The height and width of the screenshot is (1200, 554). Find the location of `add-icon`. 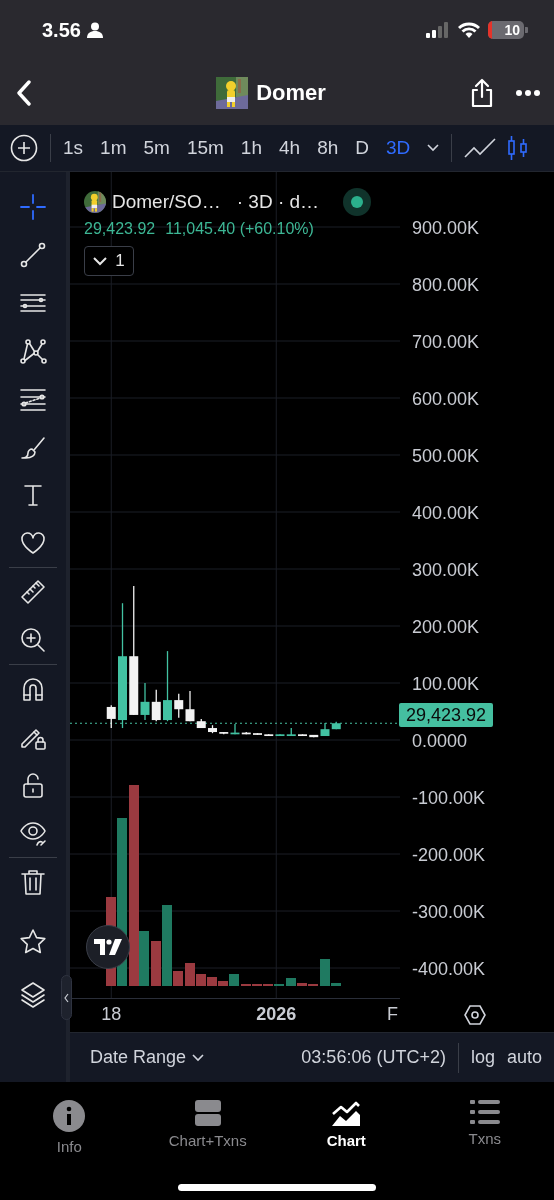

add-icon is located at coordinates (24, 148).